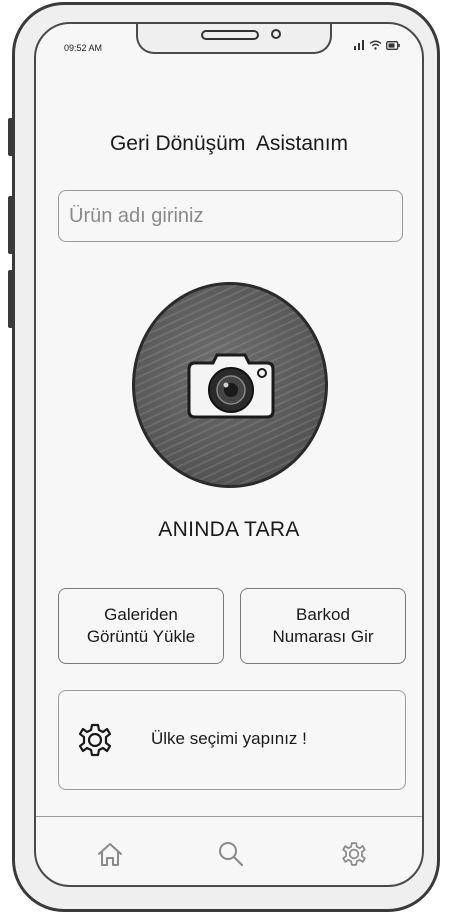 This screenshot has height=919, width=454. I want to click on camera-icon, so click(231, 386).